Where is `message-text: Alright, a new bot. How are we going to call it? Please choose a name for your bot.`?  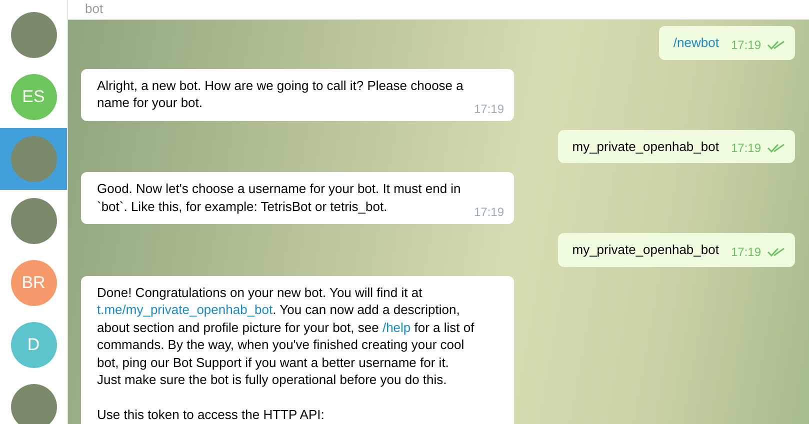 message-text: Alright, a new bot. How are we going to call it? Please choose a name for your bot. is located at coordinates (280, 94).